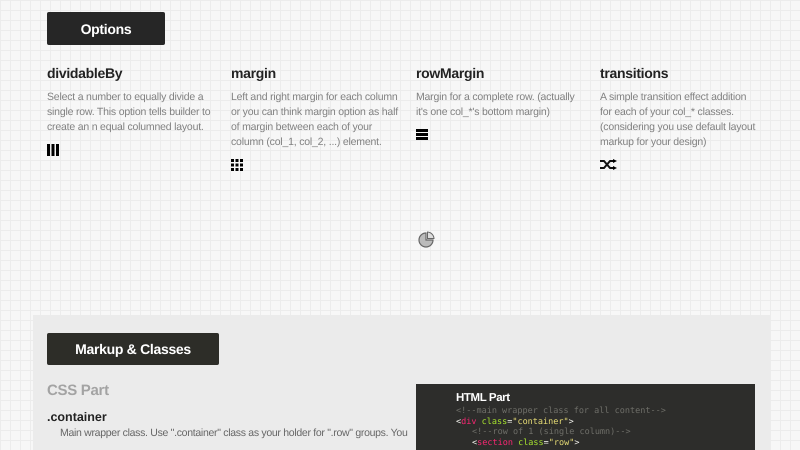 This screenshot has width=800, height=450. I want to click on option-description: A simple transition effect addition for each of your col_* classes. (considering you use default layout markup for your design), so click(678, 120).